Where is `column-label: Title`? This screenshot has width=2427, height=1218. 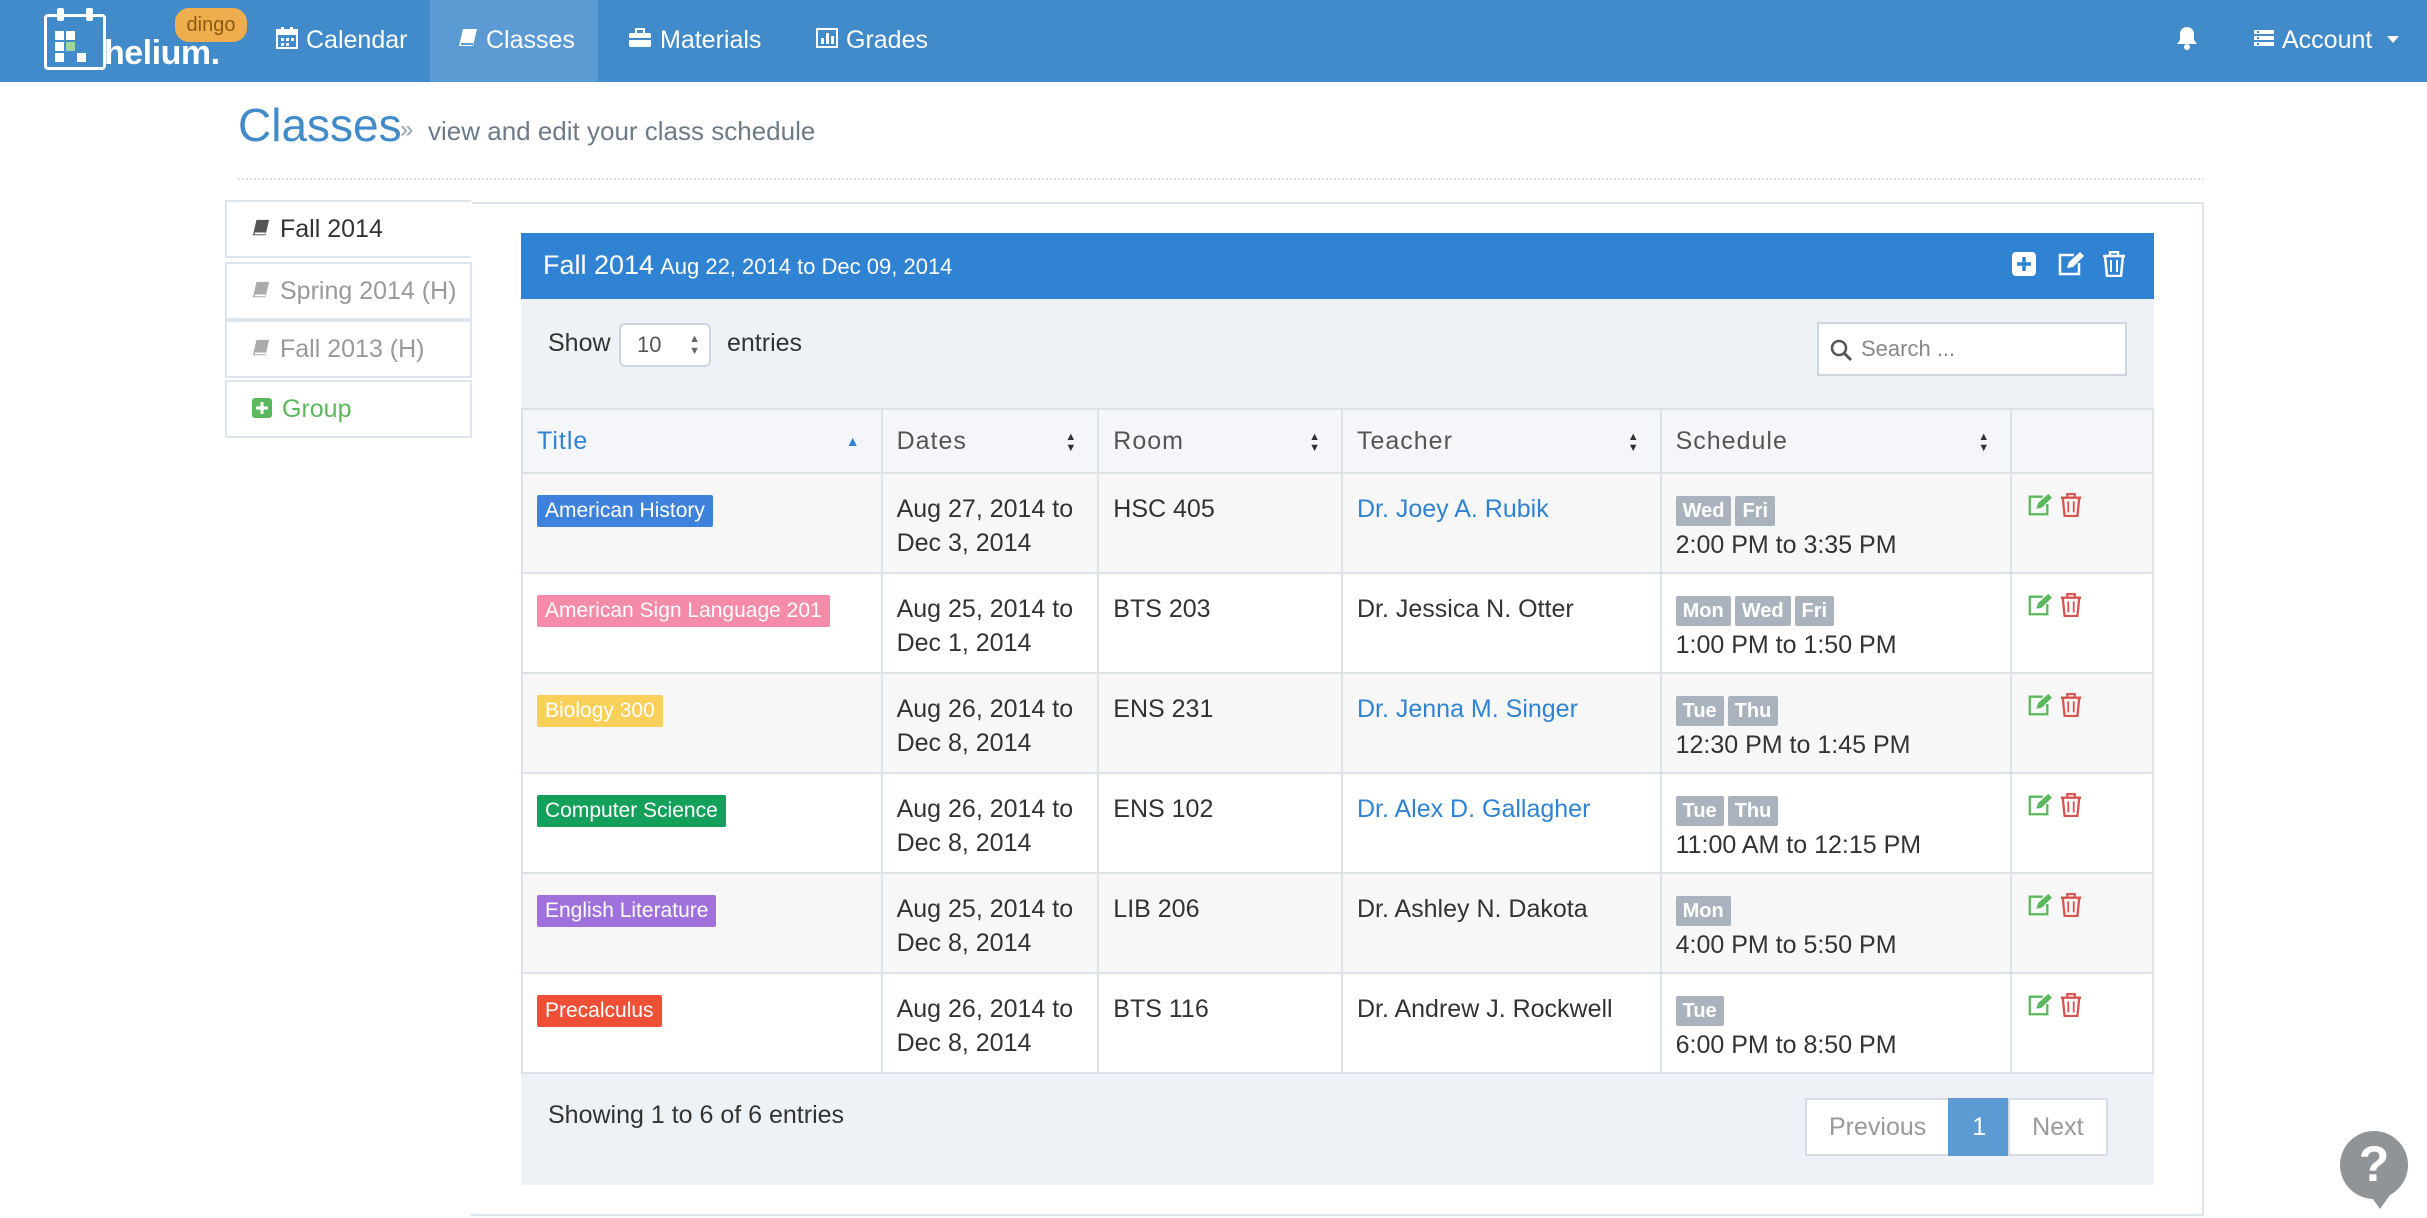
column-label: Title is located at coordinates (563, 440).